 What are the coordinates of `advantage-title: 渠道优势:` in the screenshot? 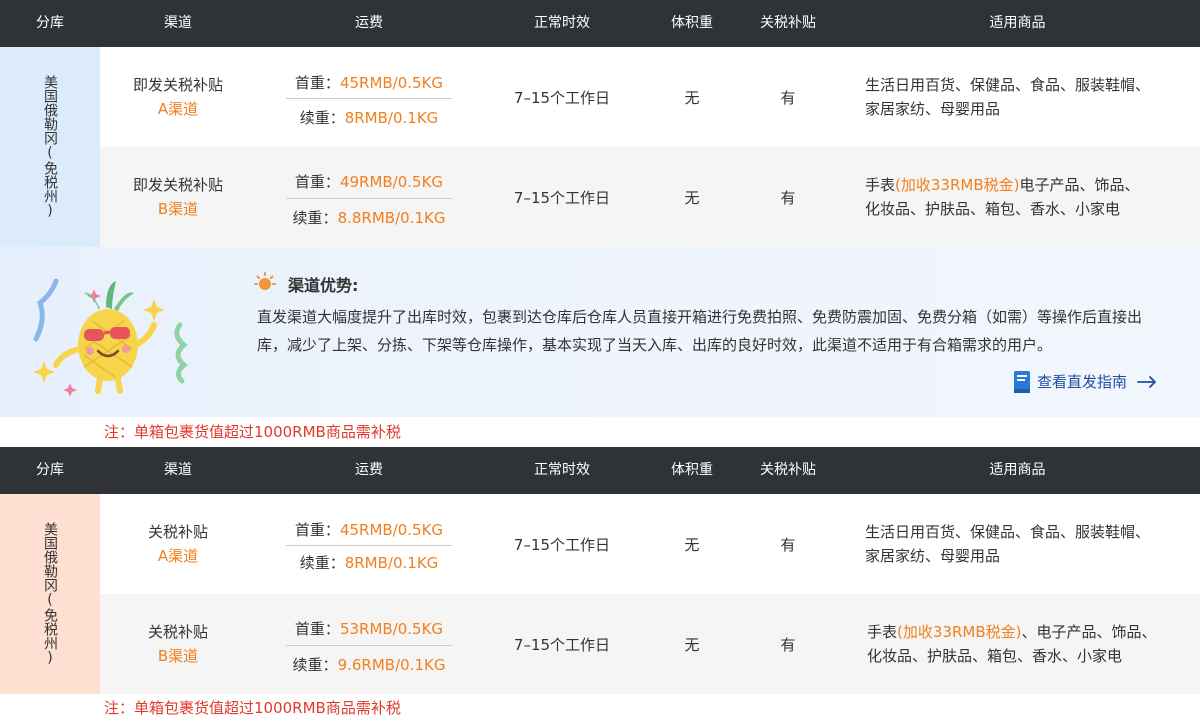 It's located at (323, 285).